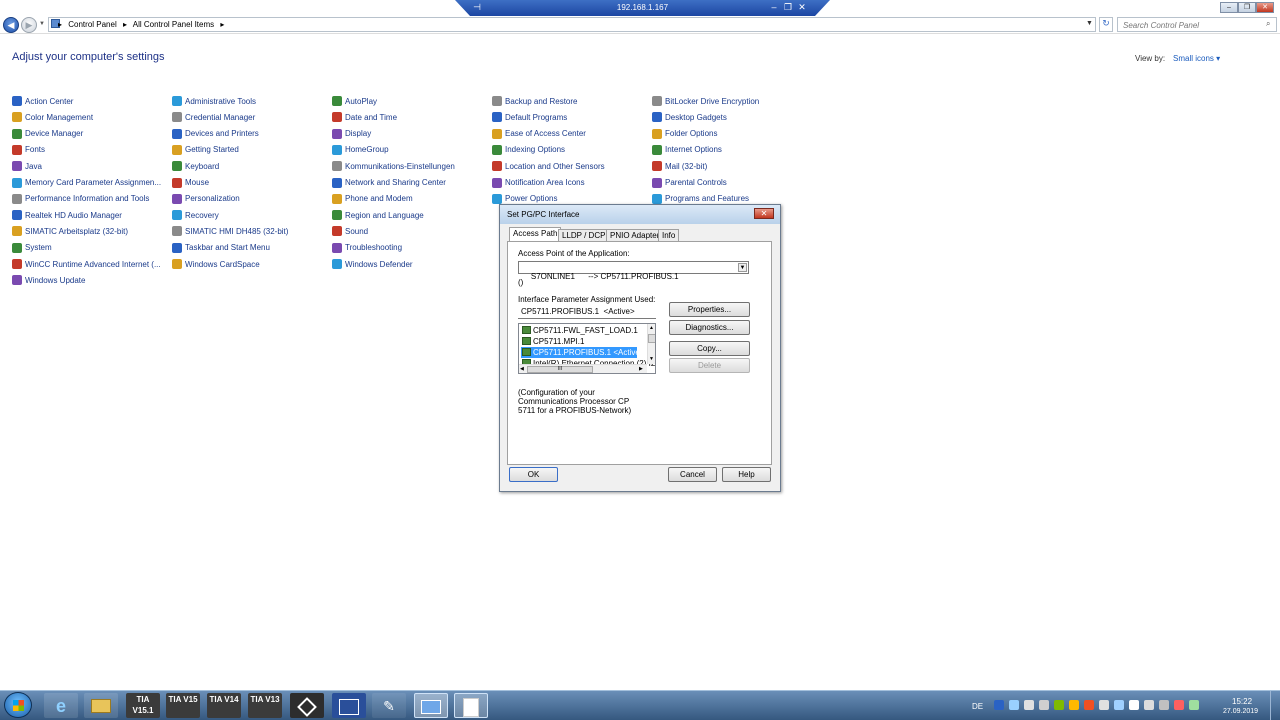 The width and height of the screenshot is (1280, 720). Describe the element at coordinates (687, 149) in the screenshot. I see `cp-item-internet-options: Internet Options` at that location.